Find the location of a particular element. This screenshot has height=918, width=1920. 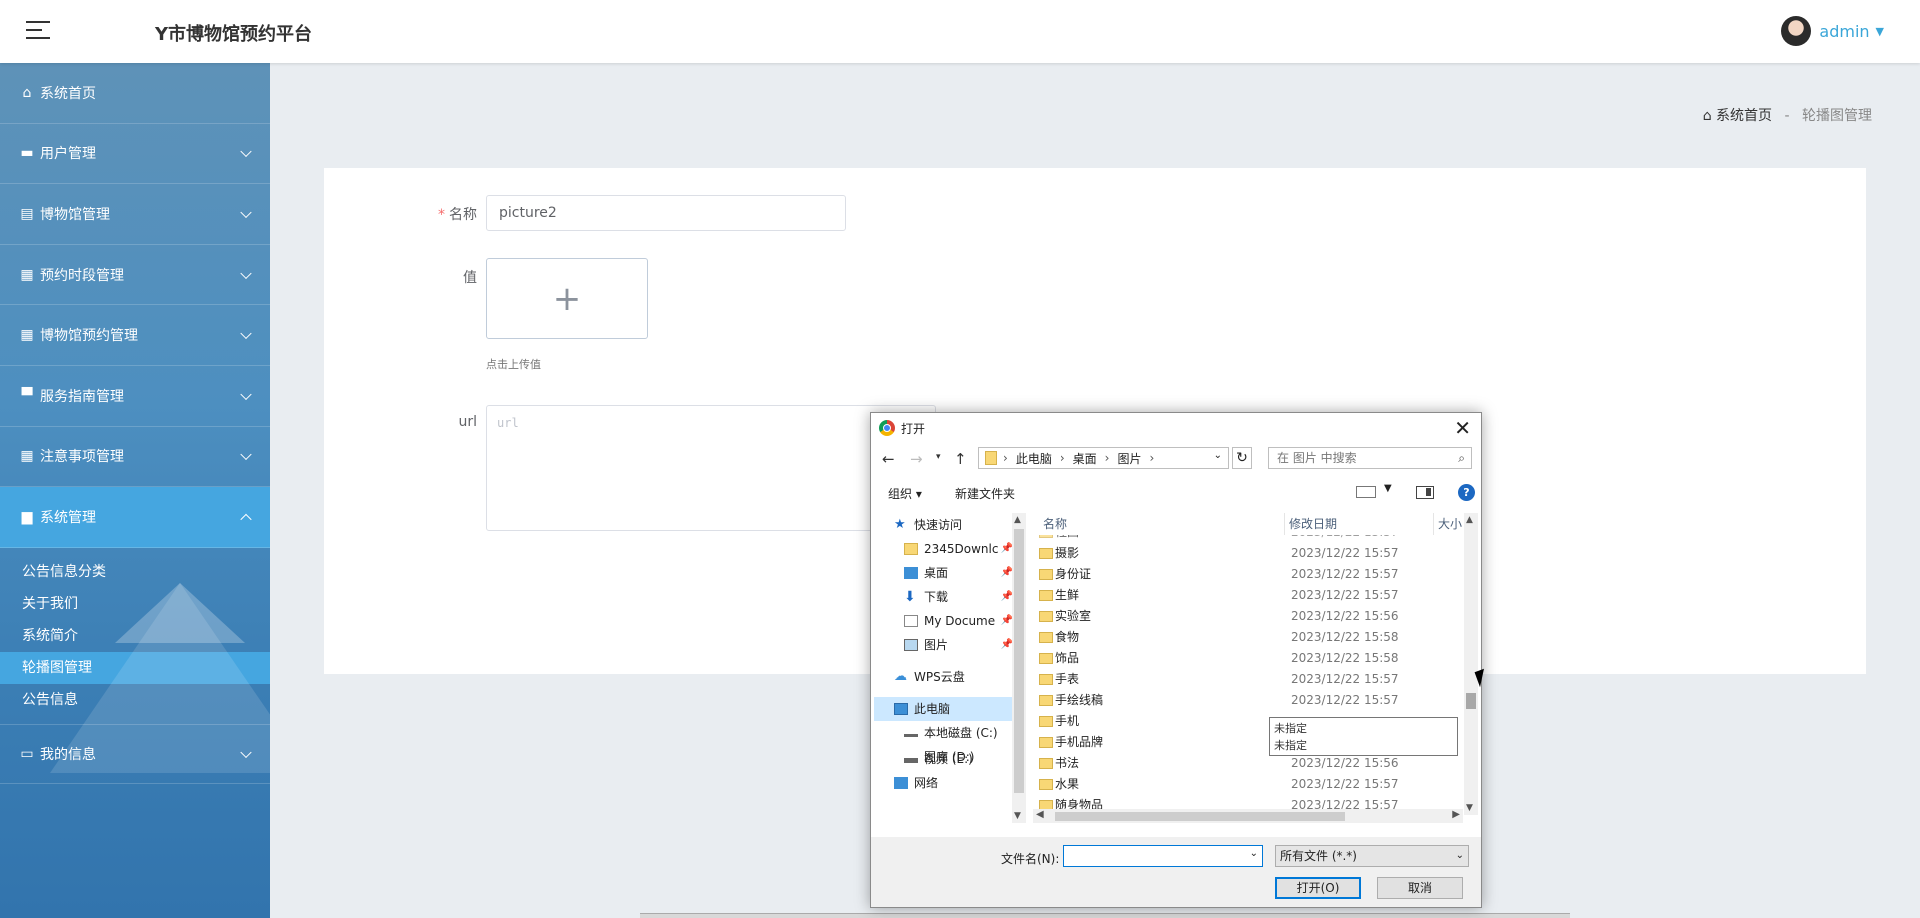

sidebar-item-profile: ▭ 我的信息 is located at coordinates (135, 754).